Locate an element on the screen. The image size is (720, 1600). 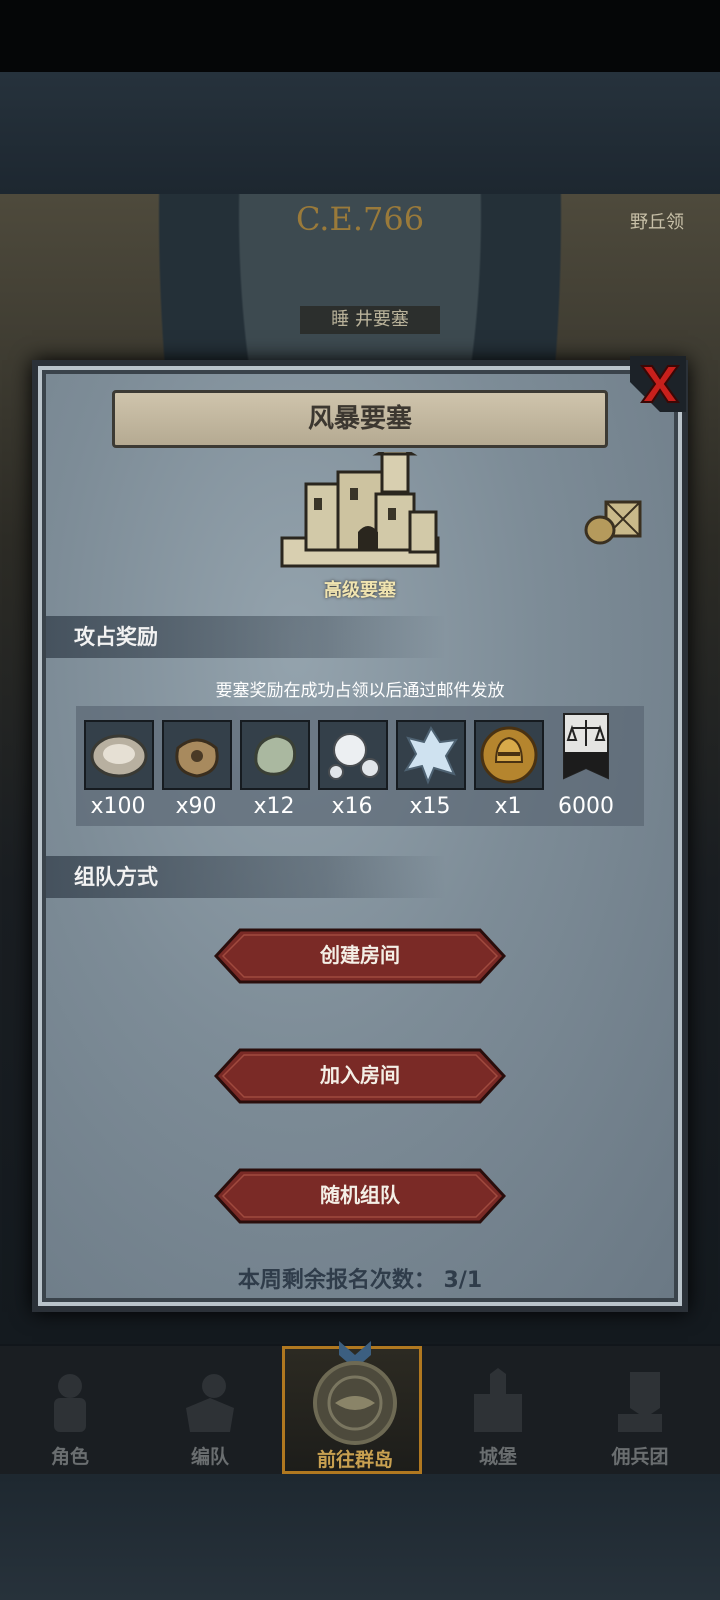
crystal-icon is located at coordinates (430, 755).